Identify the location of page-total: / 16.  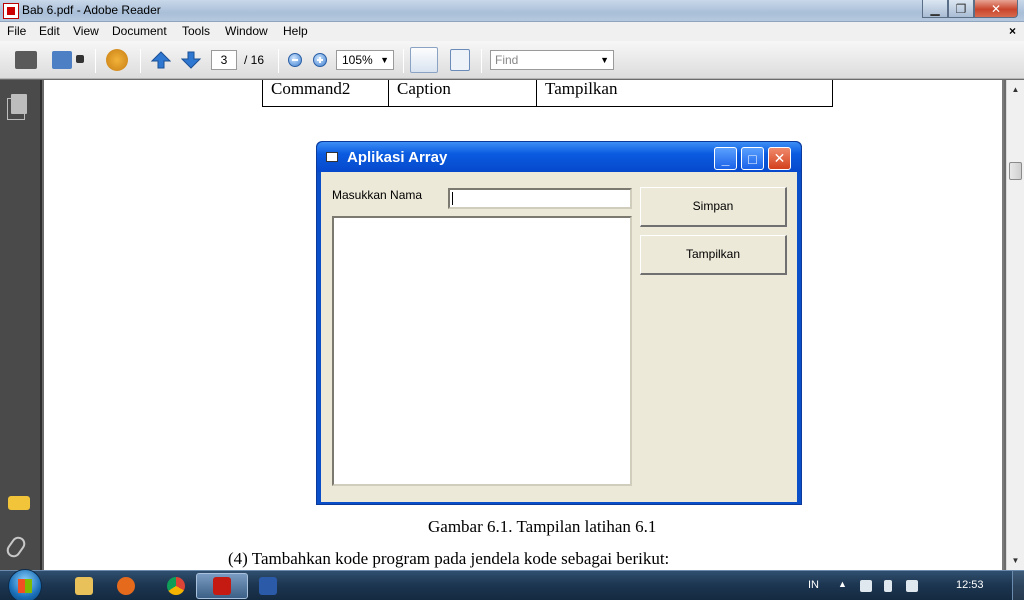
(254, 60).